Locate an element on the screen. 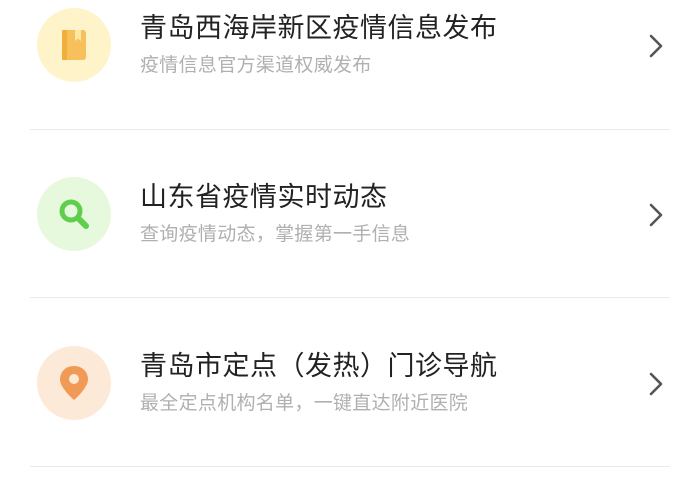 This screenshot has height=500, width=700. item-subtitle: 疫情信息官方渠道权威发布 is located at coordinates (256, 65).